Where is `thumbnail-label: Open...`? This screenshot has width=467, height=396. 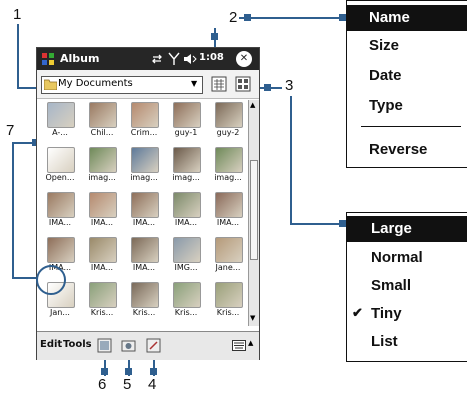 thumbnail-label: Open... is located at coordinates (60, 177).